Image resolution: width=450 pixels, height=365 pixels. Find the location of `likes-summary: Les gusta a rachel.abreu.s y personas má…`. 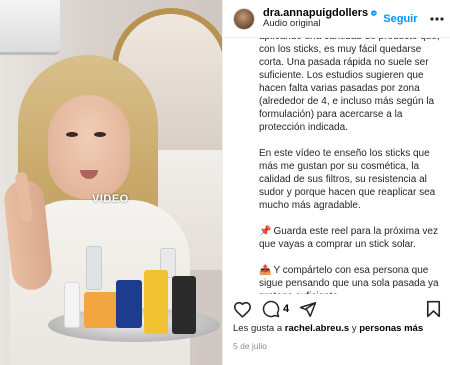

likes-summary: Les gusta a rachel.abreu.s y personas má… is located at coordinates (339, 328).